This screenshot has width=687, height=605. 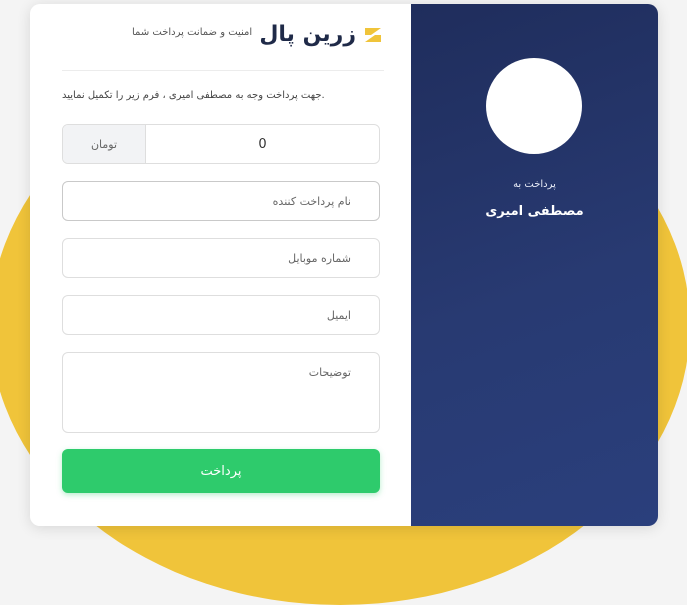 What do you see at coordinates (534, 184) in the screenshot?
I see `pay-to-label: پرداخت به` at bounding box center [534, 184].